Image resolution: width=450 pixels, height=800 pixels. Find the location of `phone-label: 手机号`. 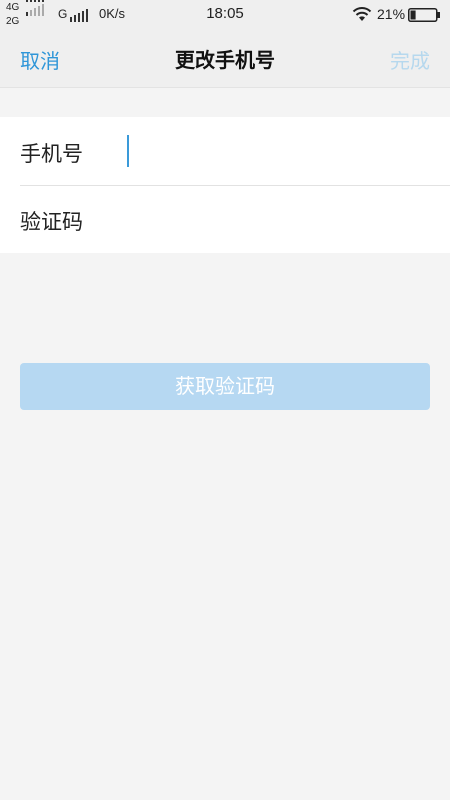

phone-label: 手机号 is located at coordinates (51, 154).